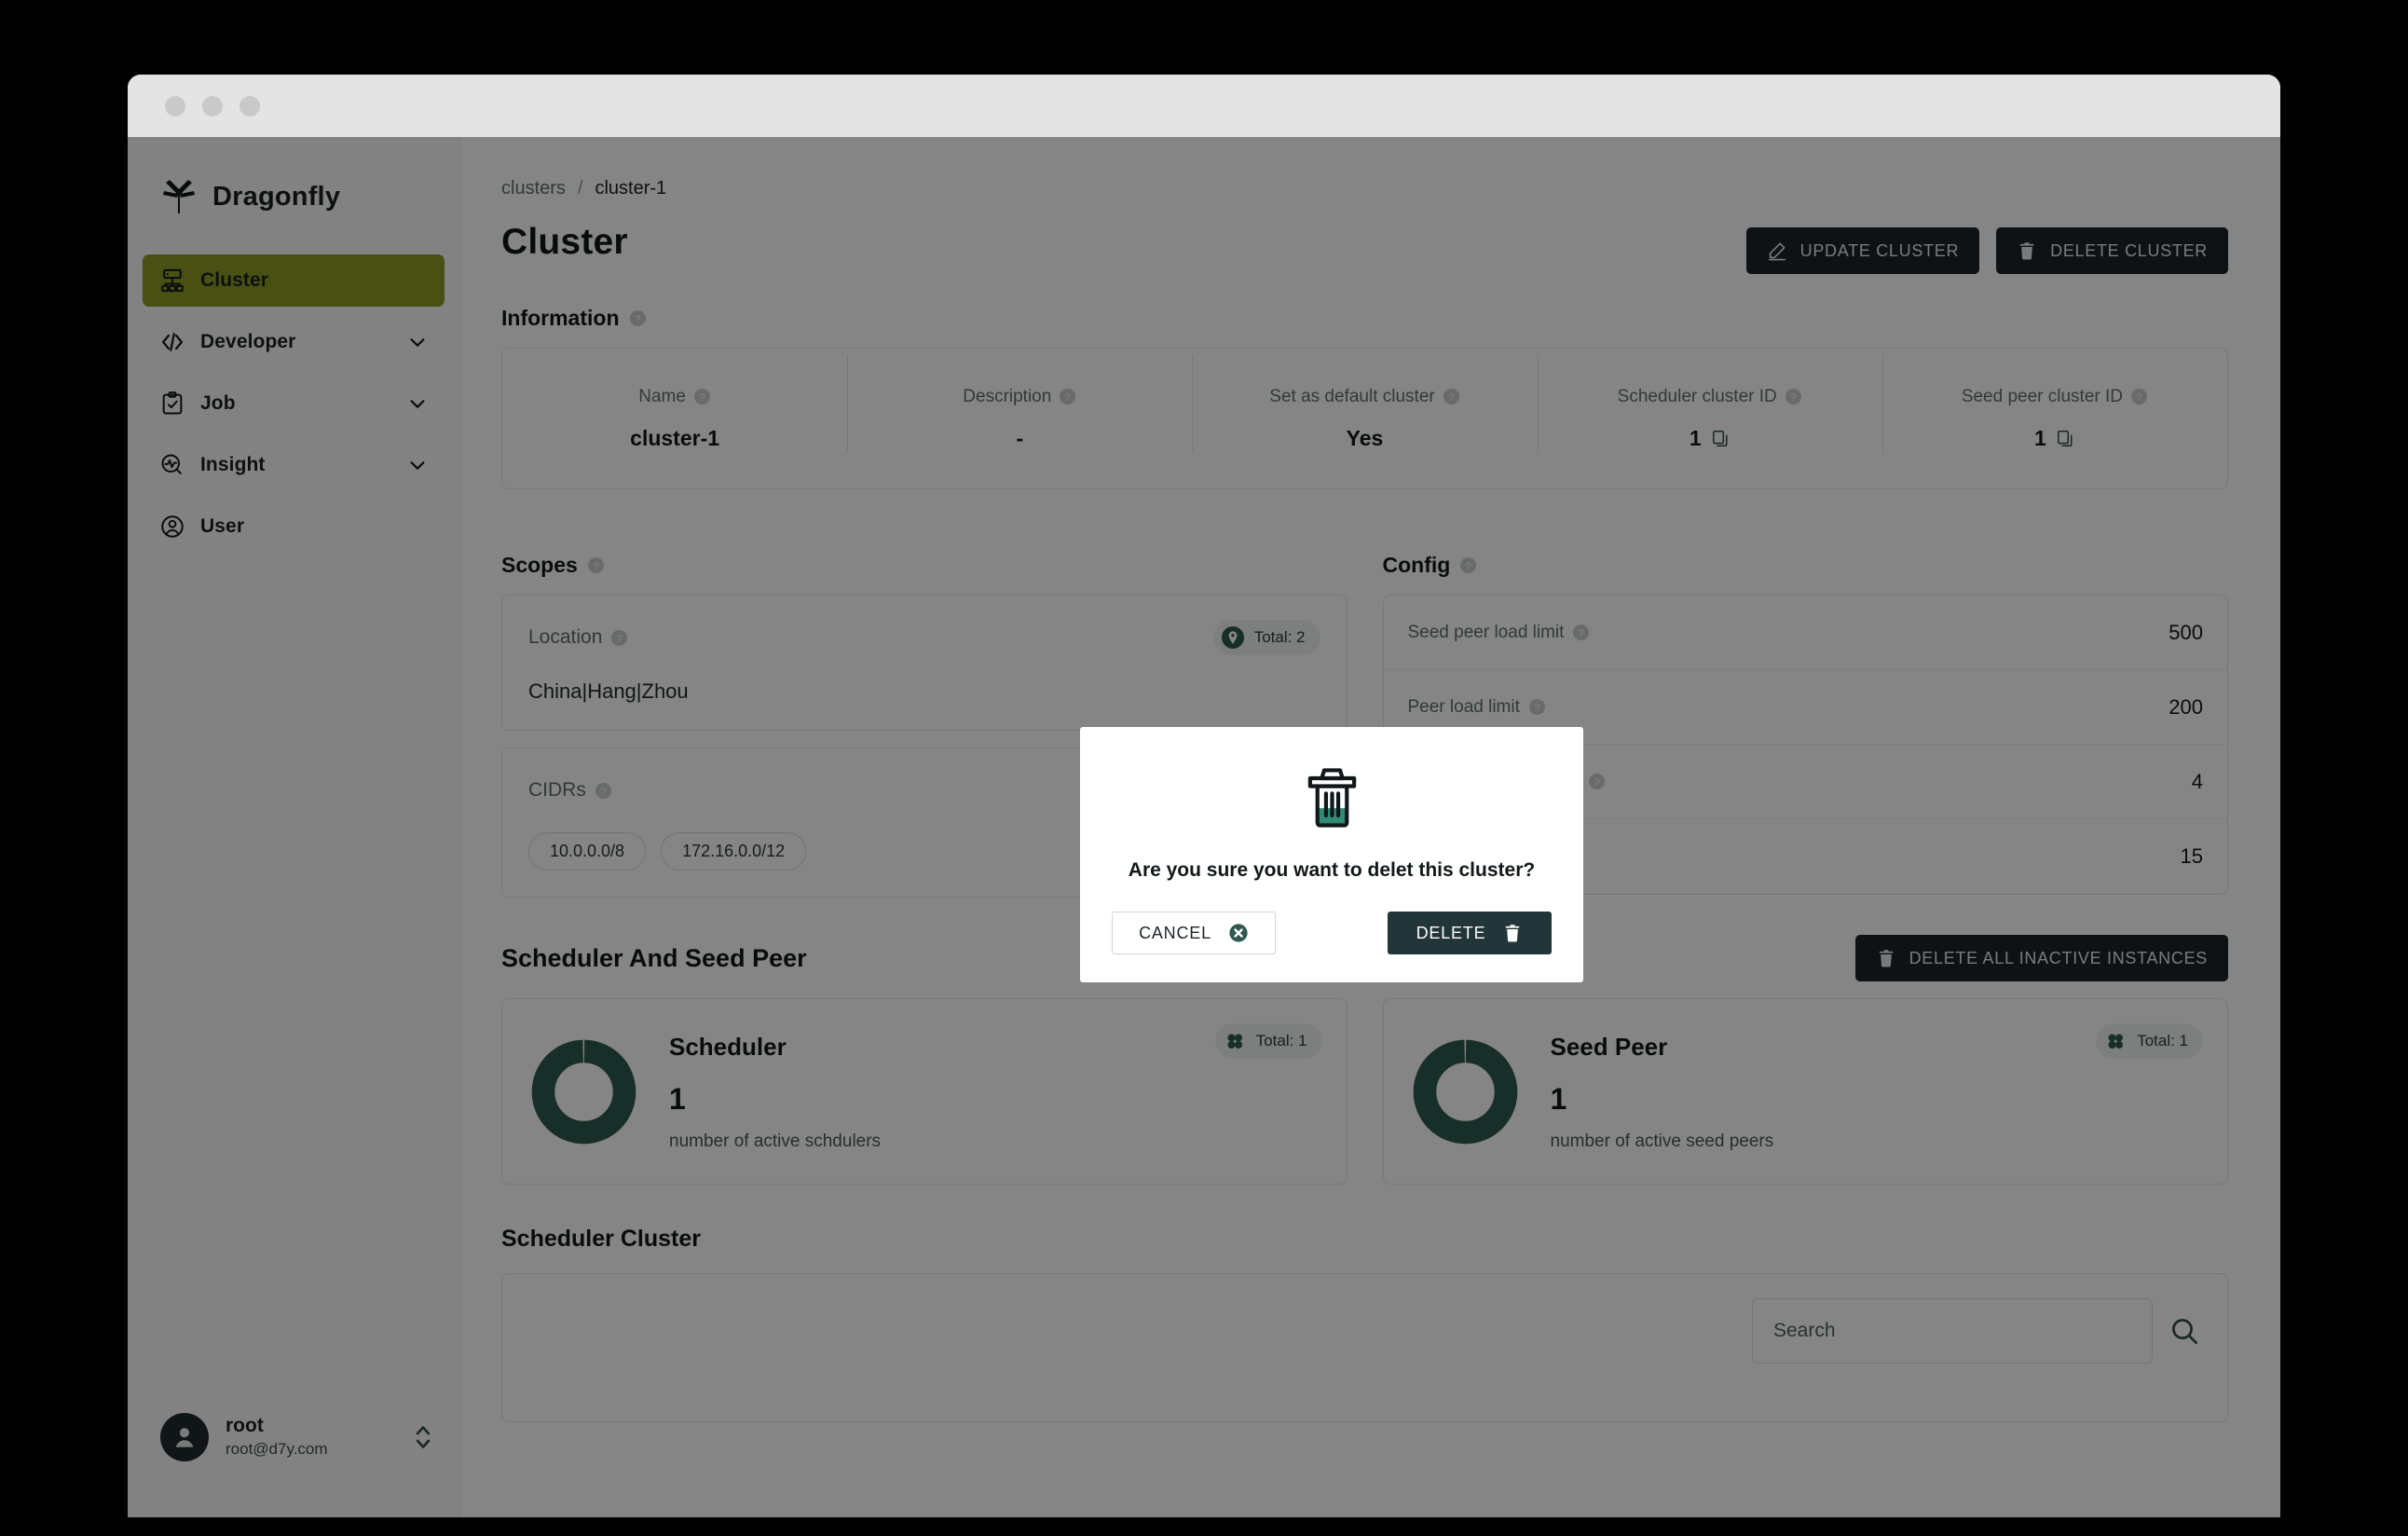  I want to click on delete-label: DELETE, so click(1451, 933).